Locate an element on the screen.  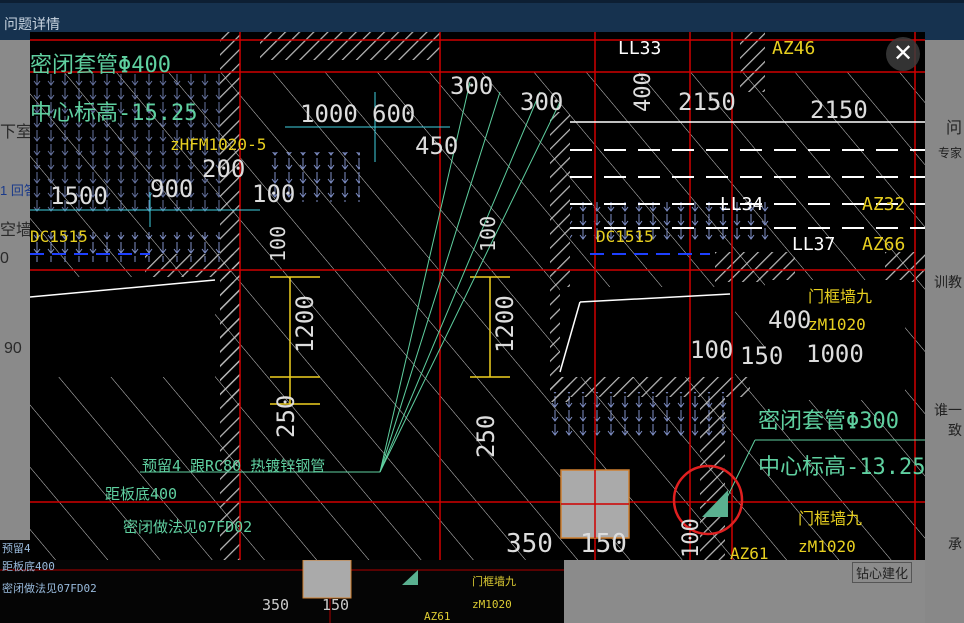
label-door-hfm: zHFM1020-5 is located at coordinates (218, 144).